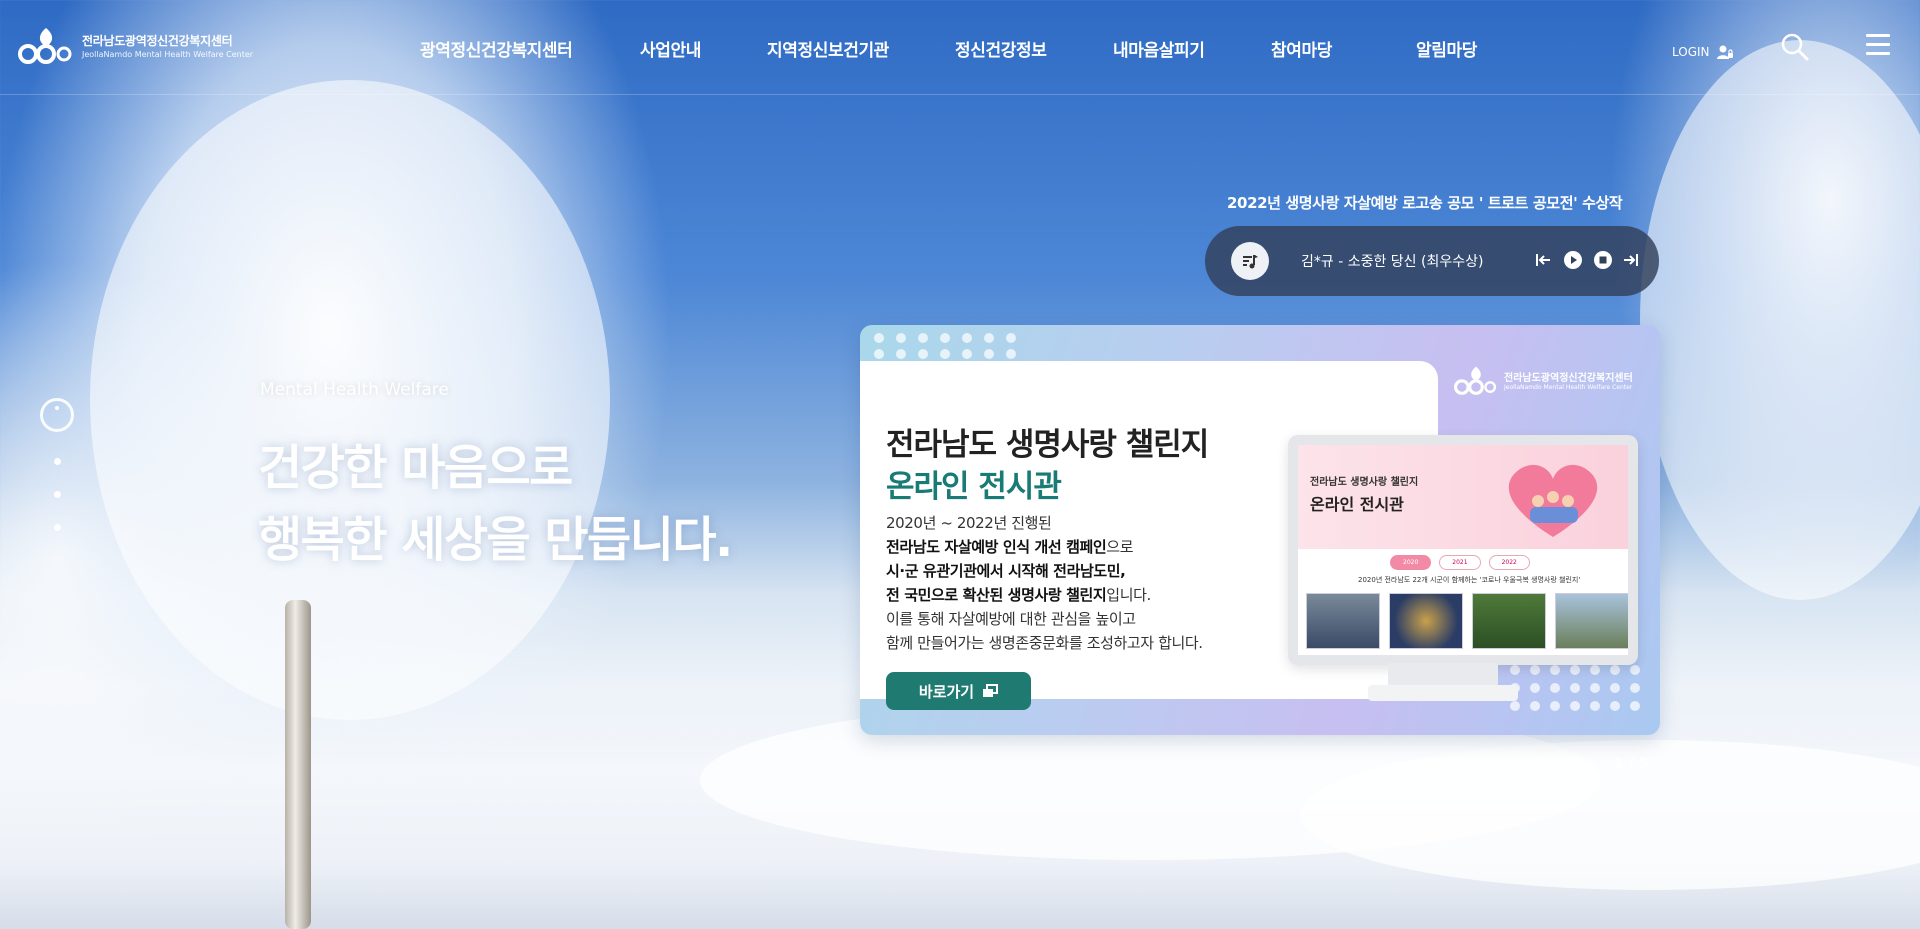 This screenshot has width=1920, height=929. Describe the element at coordinates (1631, 764) in the screenshot. I see `slide-counter: 1 / 5` at that location.